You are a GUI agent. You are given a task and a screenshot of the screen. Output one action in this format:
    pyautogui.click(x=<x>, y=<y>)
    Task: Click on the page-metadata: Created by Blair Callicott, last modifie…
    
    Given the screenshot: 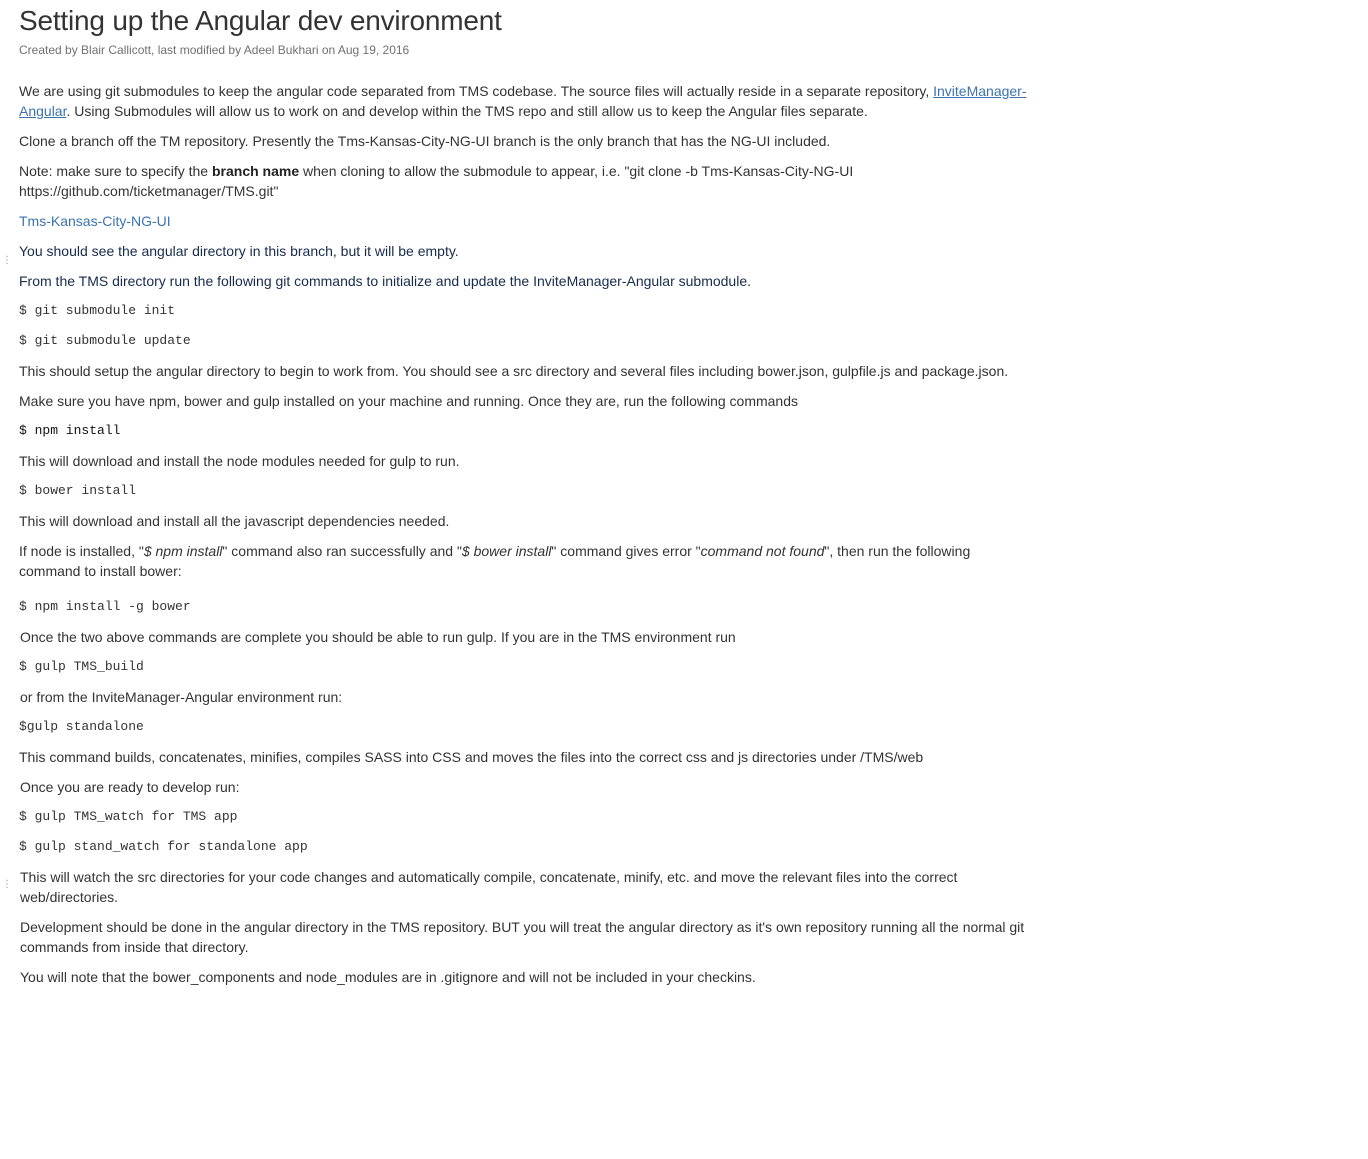 What is the action you would take?
    pyautogui.click(x=214, y=50)
    